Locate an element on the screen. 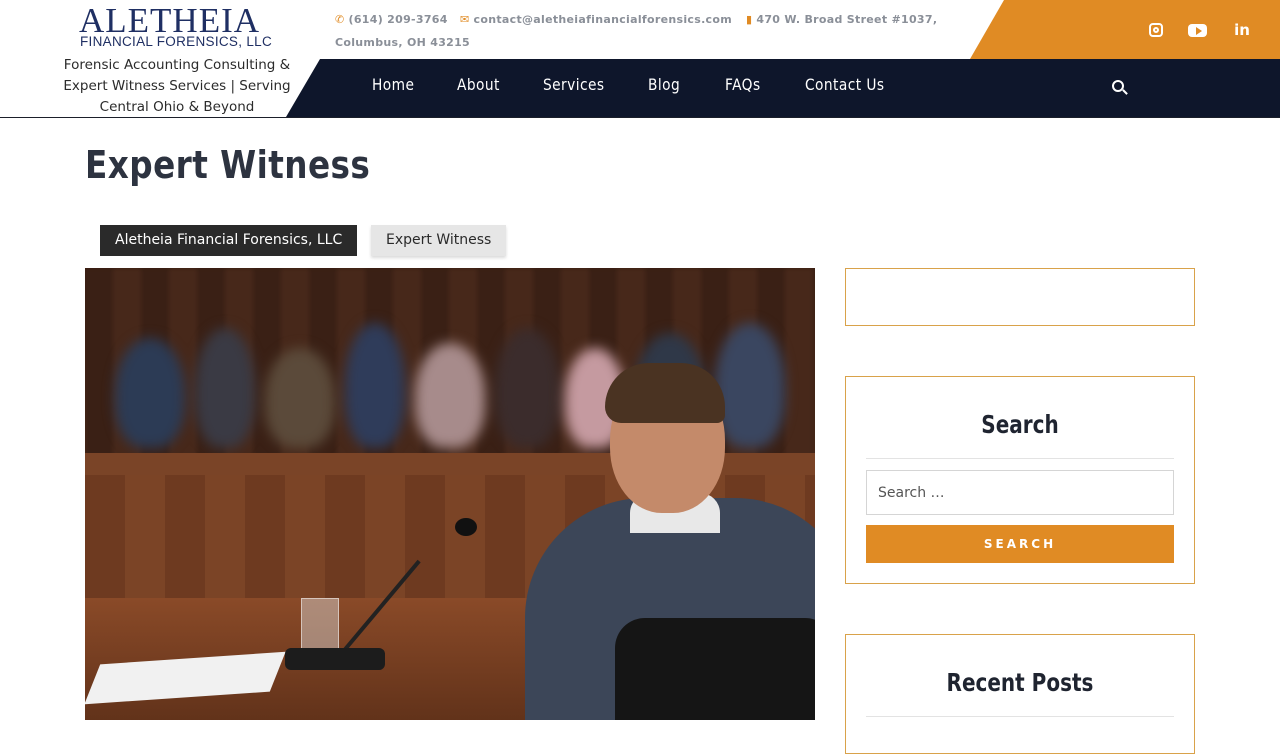 This screenshot has height=754, width=1280. address-line2: Columbus, OH 43215 is located at coordinates (403, 42).